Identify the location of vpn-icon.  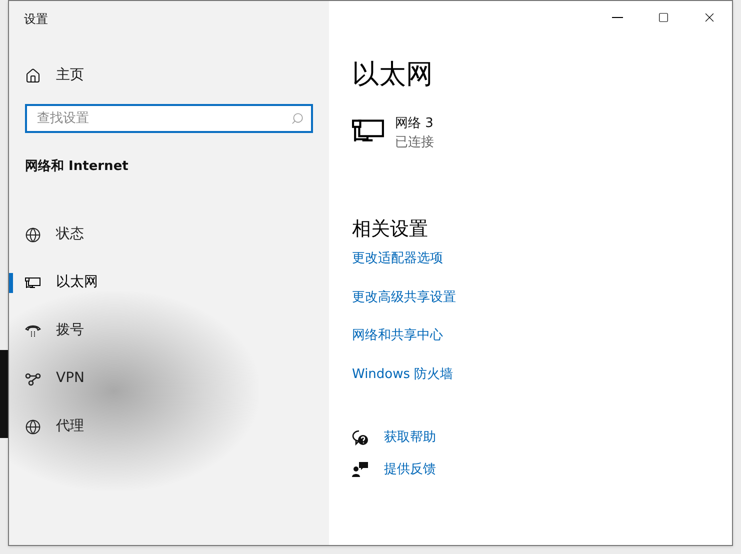
(33, 378).